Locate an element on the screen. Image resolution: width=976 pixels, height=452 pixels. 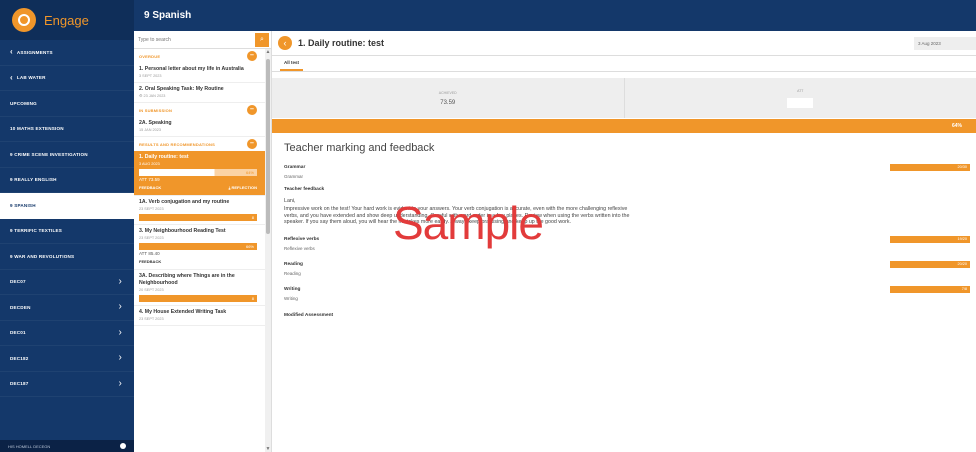
overall-percent: 64% is located at coordinates (956, 126).